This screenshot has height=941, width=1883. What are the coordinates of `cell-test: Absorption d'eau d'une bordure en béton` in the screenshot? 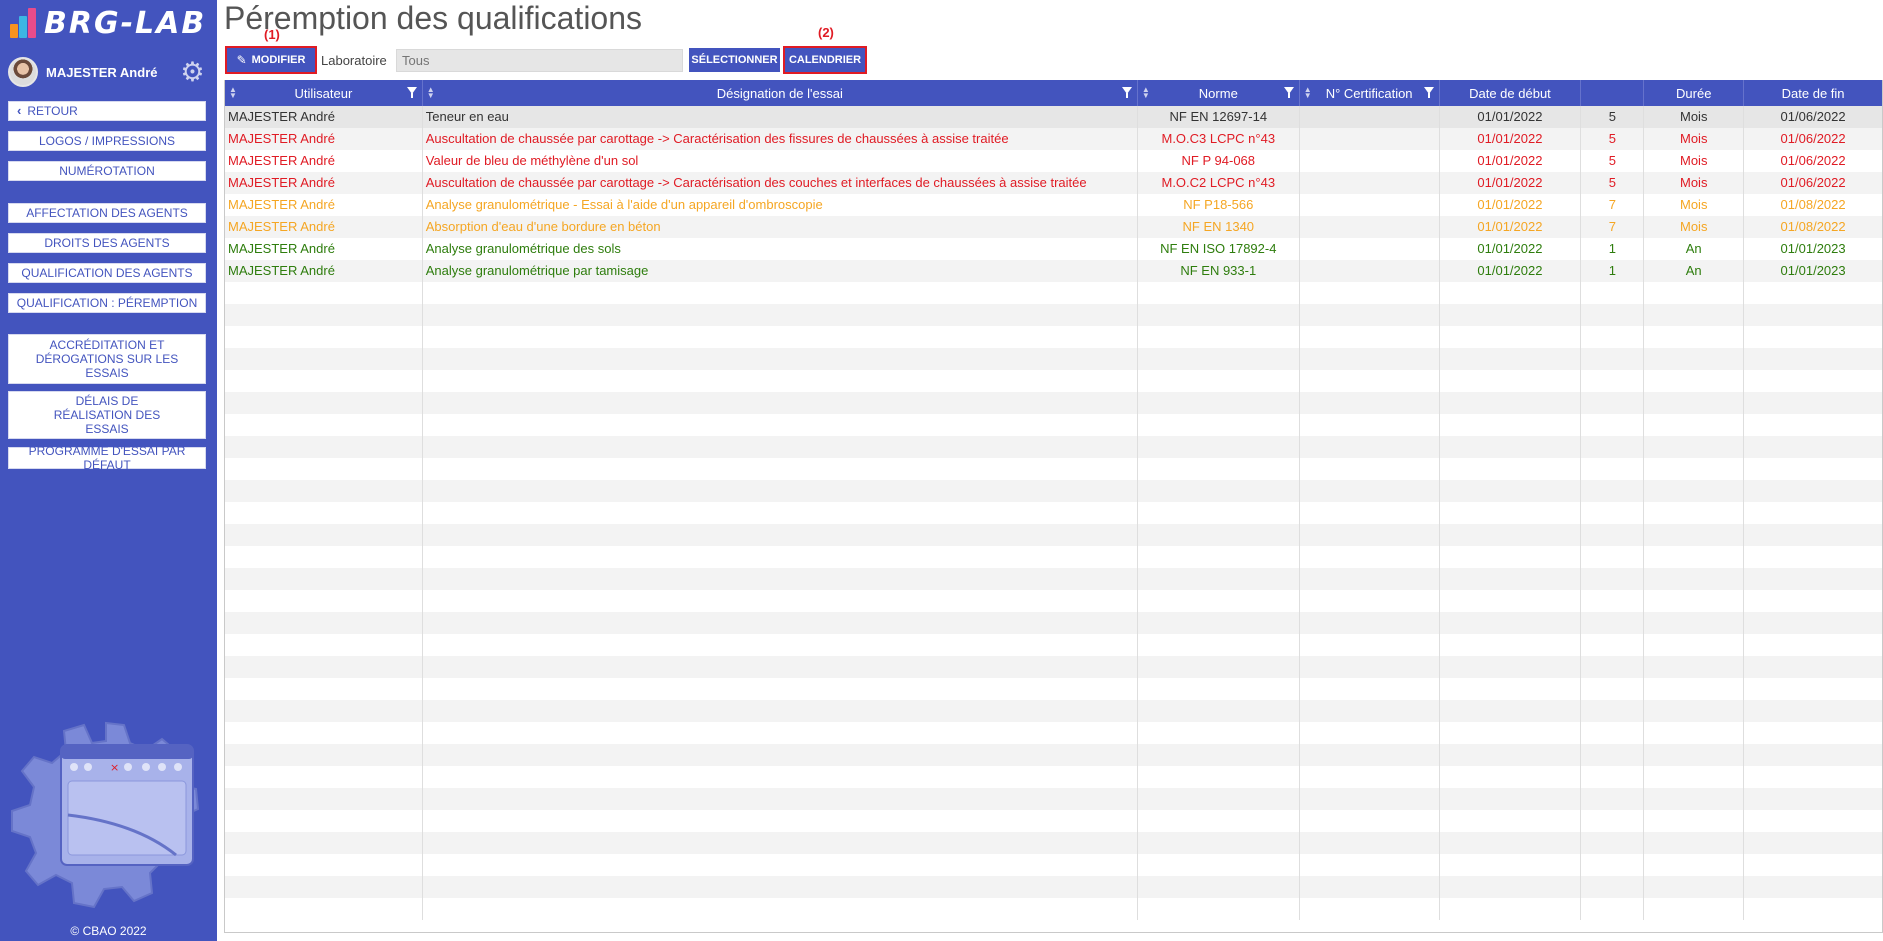 It's located at (780, 227).